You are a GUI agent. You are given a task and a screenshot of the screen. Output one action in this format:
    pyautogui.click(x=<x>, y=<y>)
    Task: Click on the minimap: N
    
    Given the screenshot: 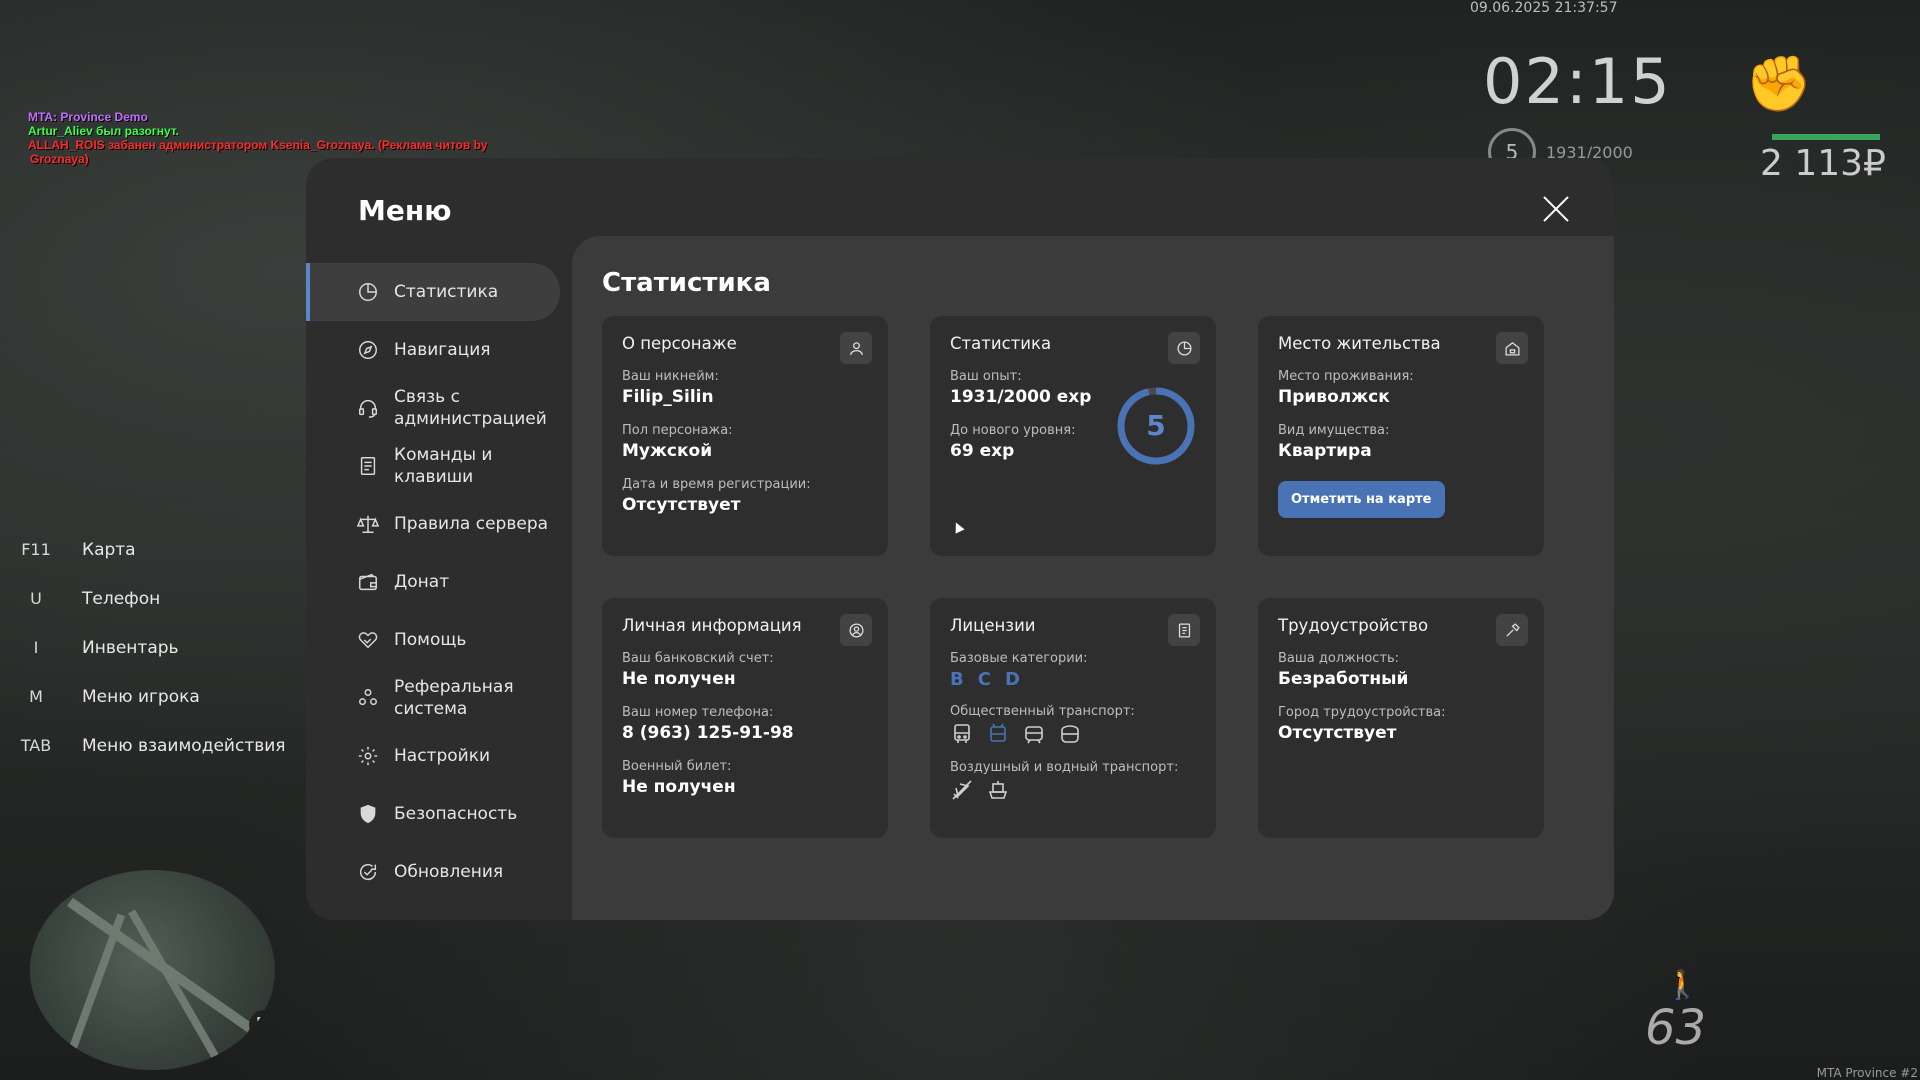 What is the action you would take?
    pyautogui.click(x=152, y=970)
    